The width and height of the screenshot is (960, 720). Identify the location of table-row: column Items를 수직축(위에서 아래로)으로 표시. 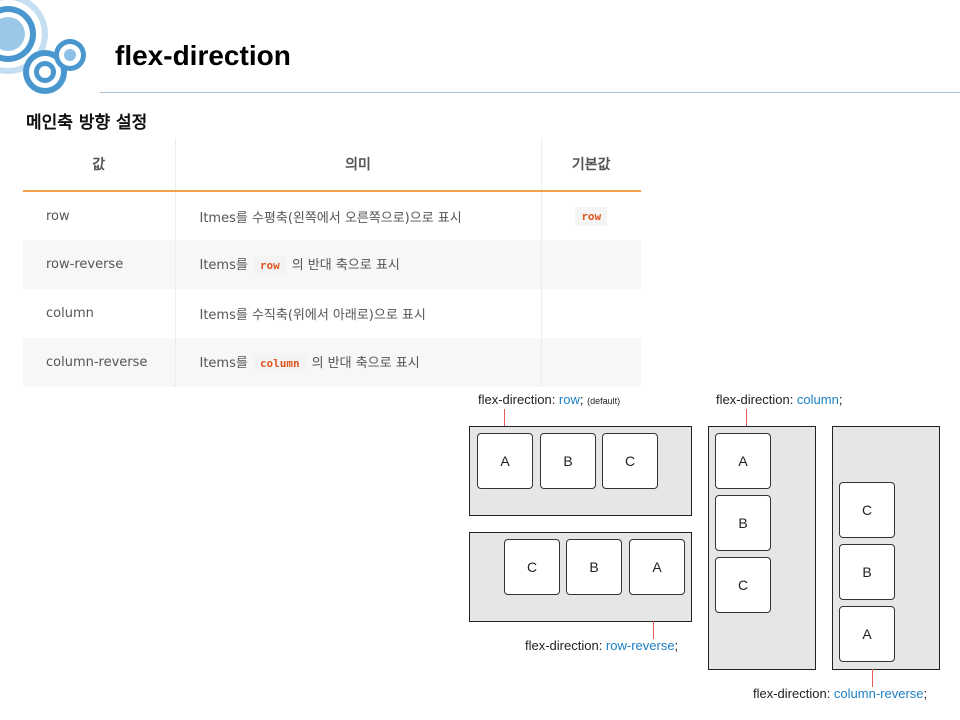
(332, 313).